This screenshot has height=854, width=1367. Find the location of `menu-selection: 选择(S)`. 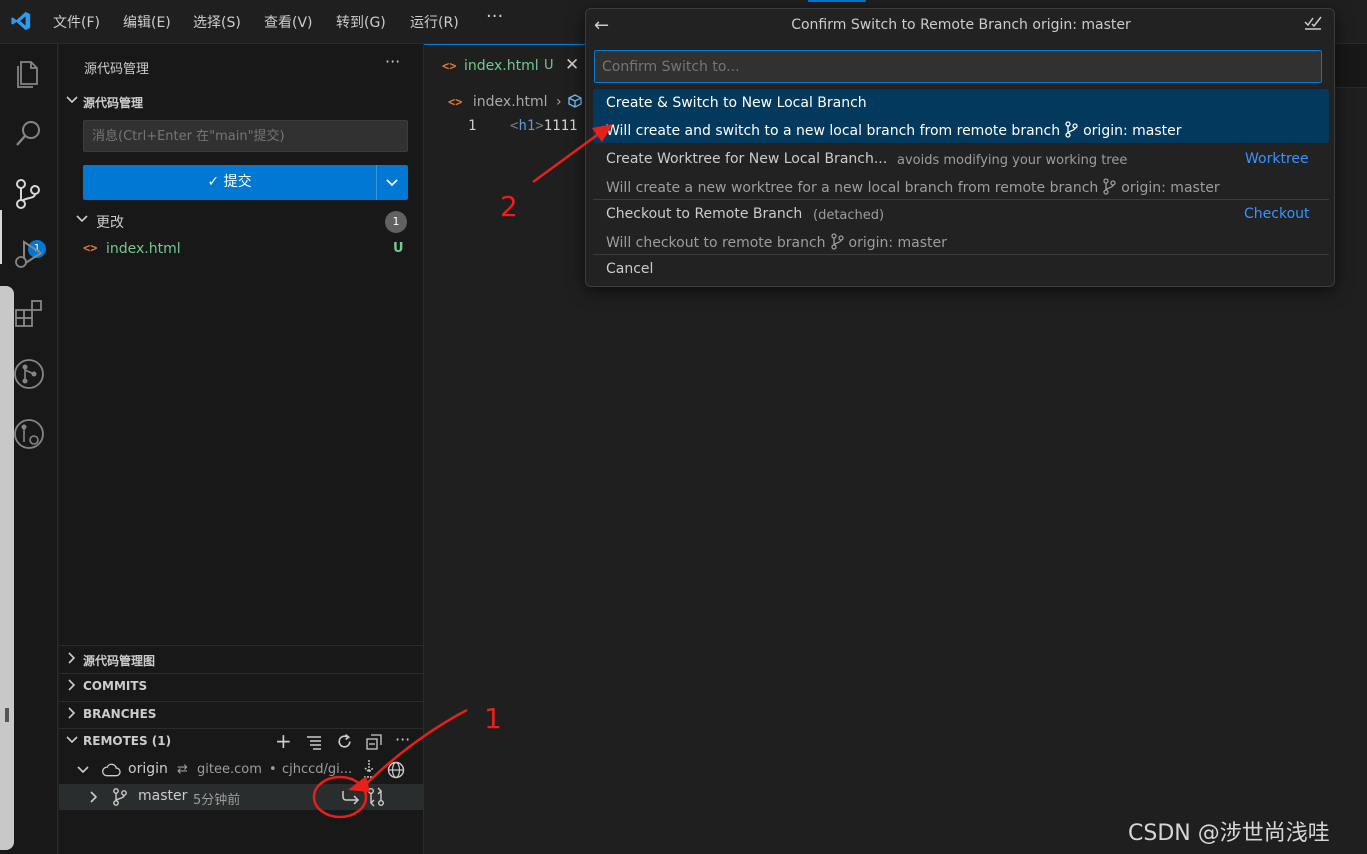

menu-selection: 选择(S) is located at coordinates (217, 22).